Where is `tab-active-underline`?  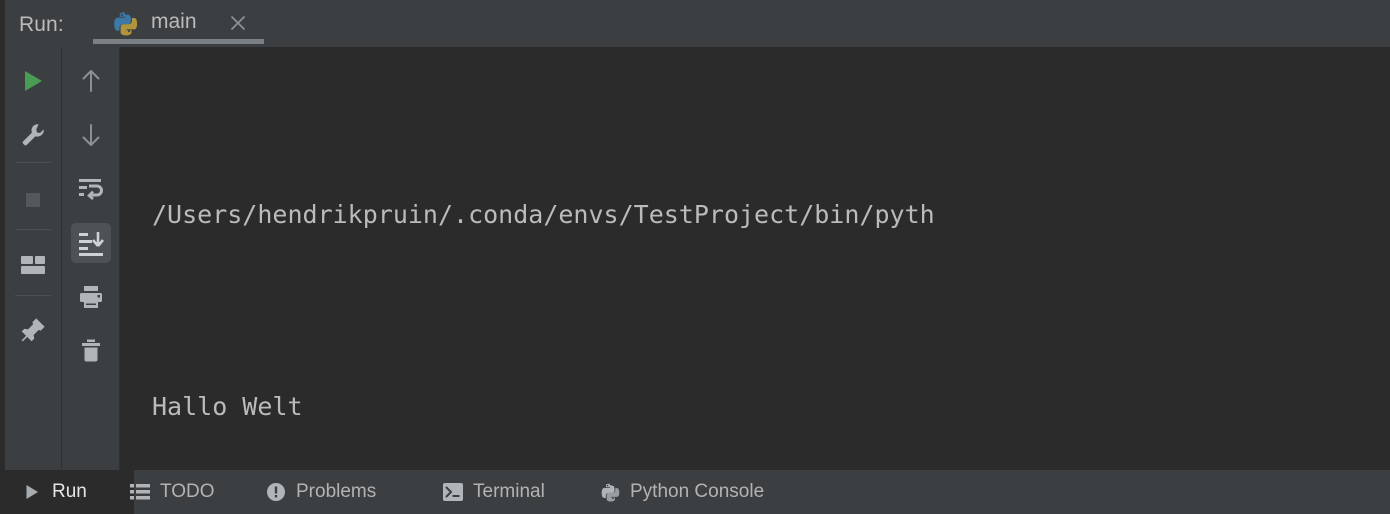
tab-active-underline is located at coordinates (178, 41).